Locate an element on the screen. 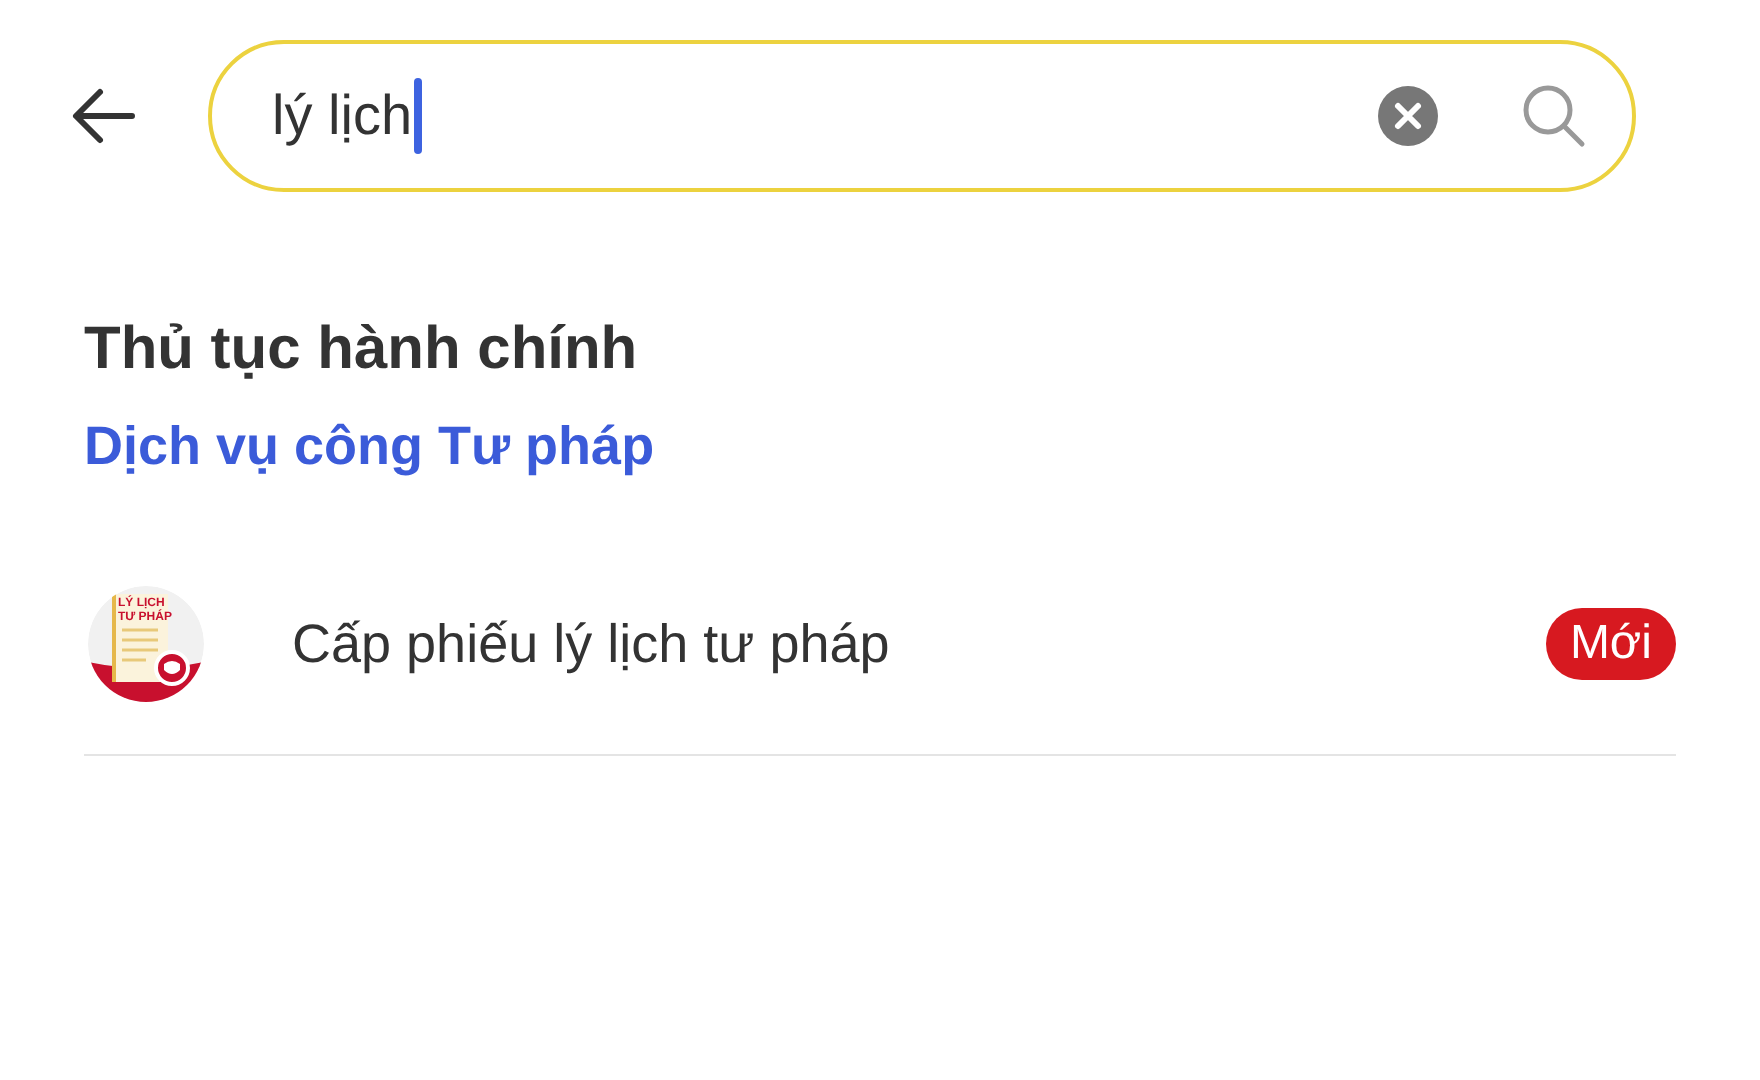 Image resolution: width=1760 pixels, height=1080 pixels. text-cursor is located at coordinates (418, 116).